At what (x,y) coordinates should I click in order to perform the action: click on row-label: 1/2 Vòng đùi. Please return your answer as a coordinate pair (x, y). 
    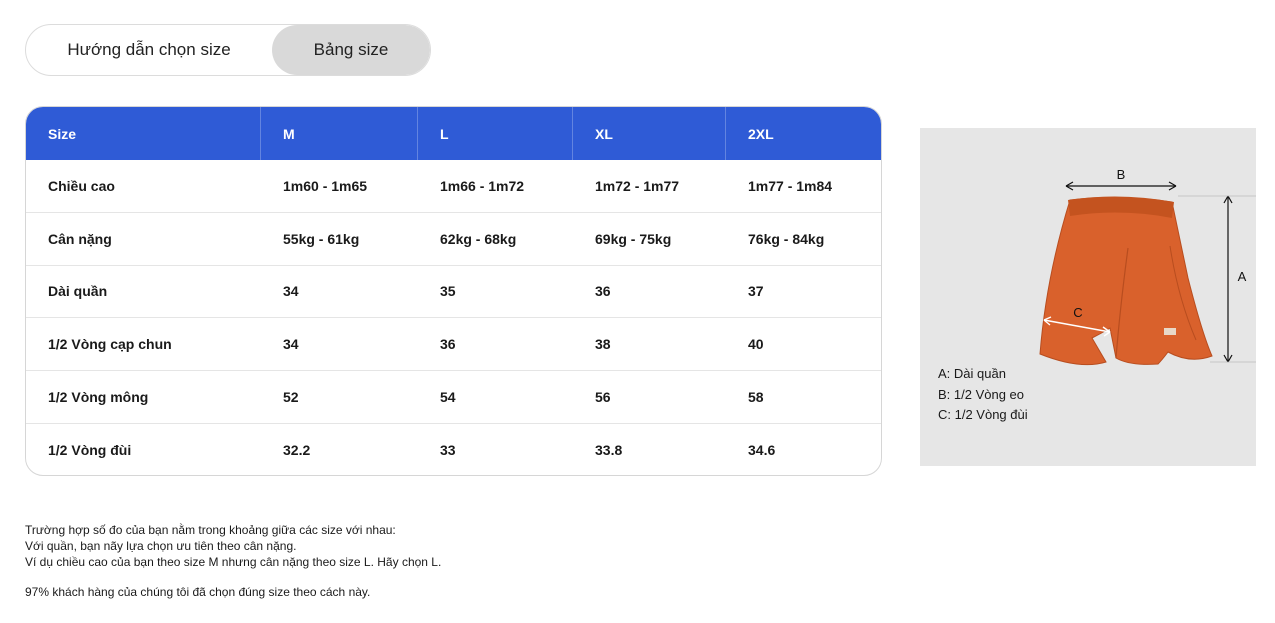
    Looking at the image, I should click on (90, 450).